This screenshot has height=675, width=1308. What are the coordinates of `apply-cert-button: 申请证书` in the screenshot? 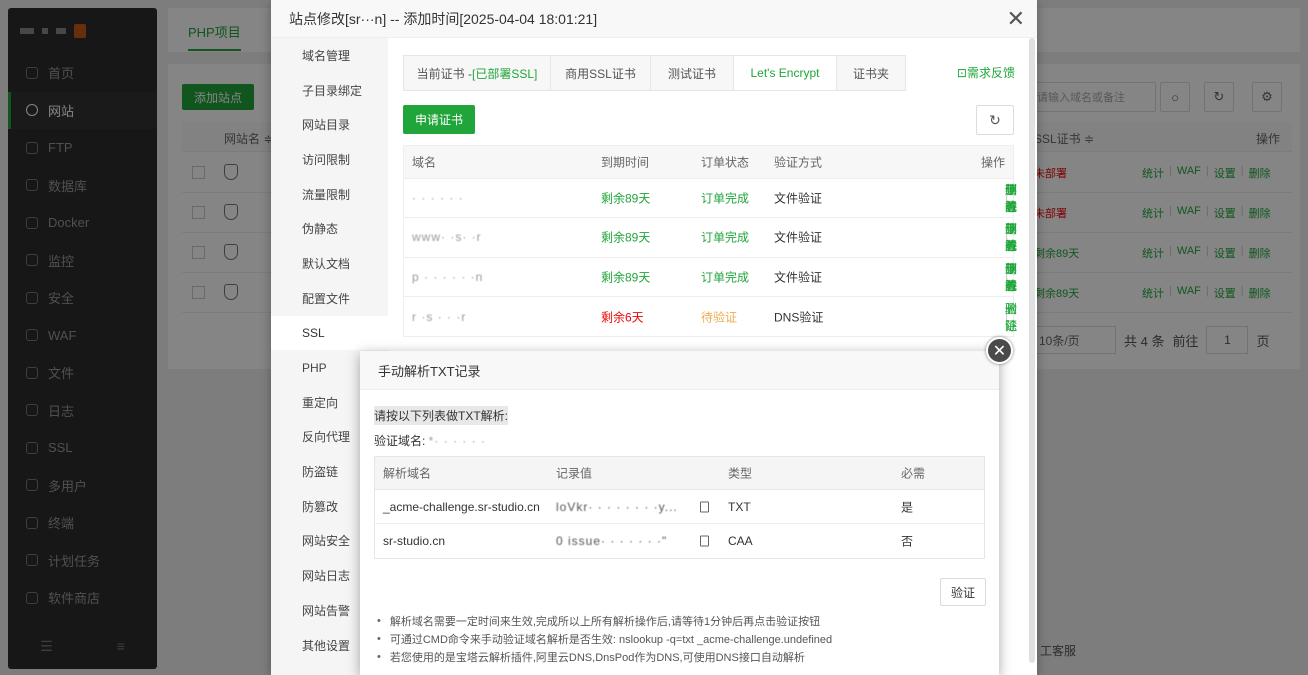 It's located at (439, 119).